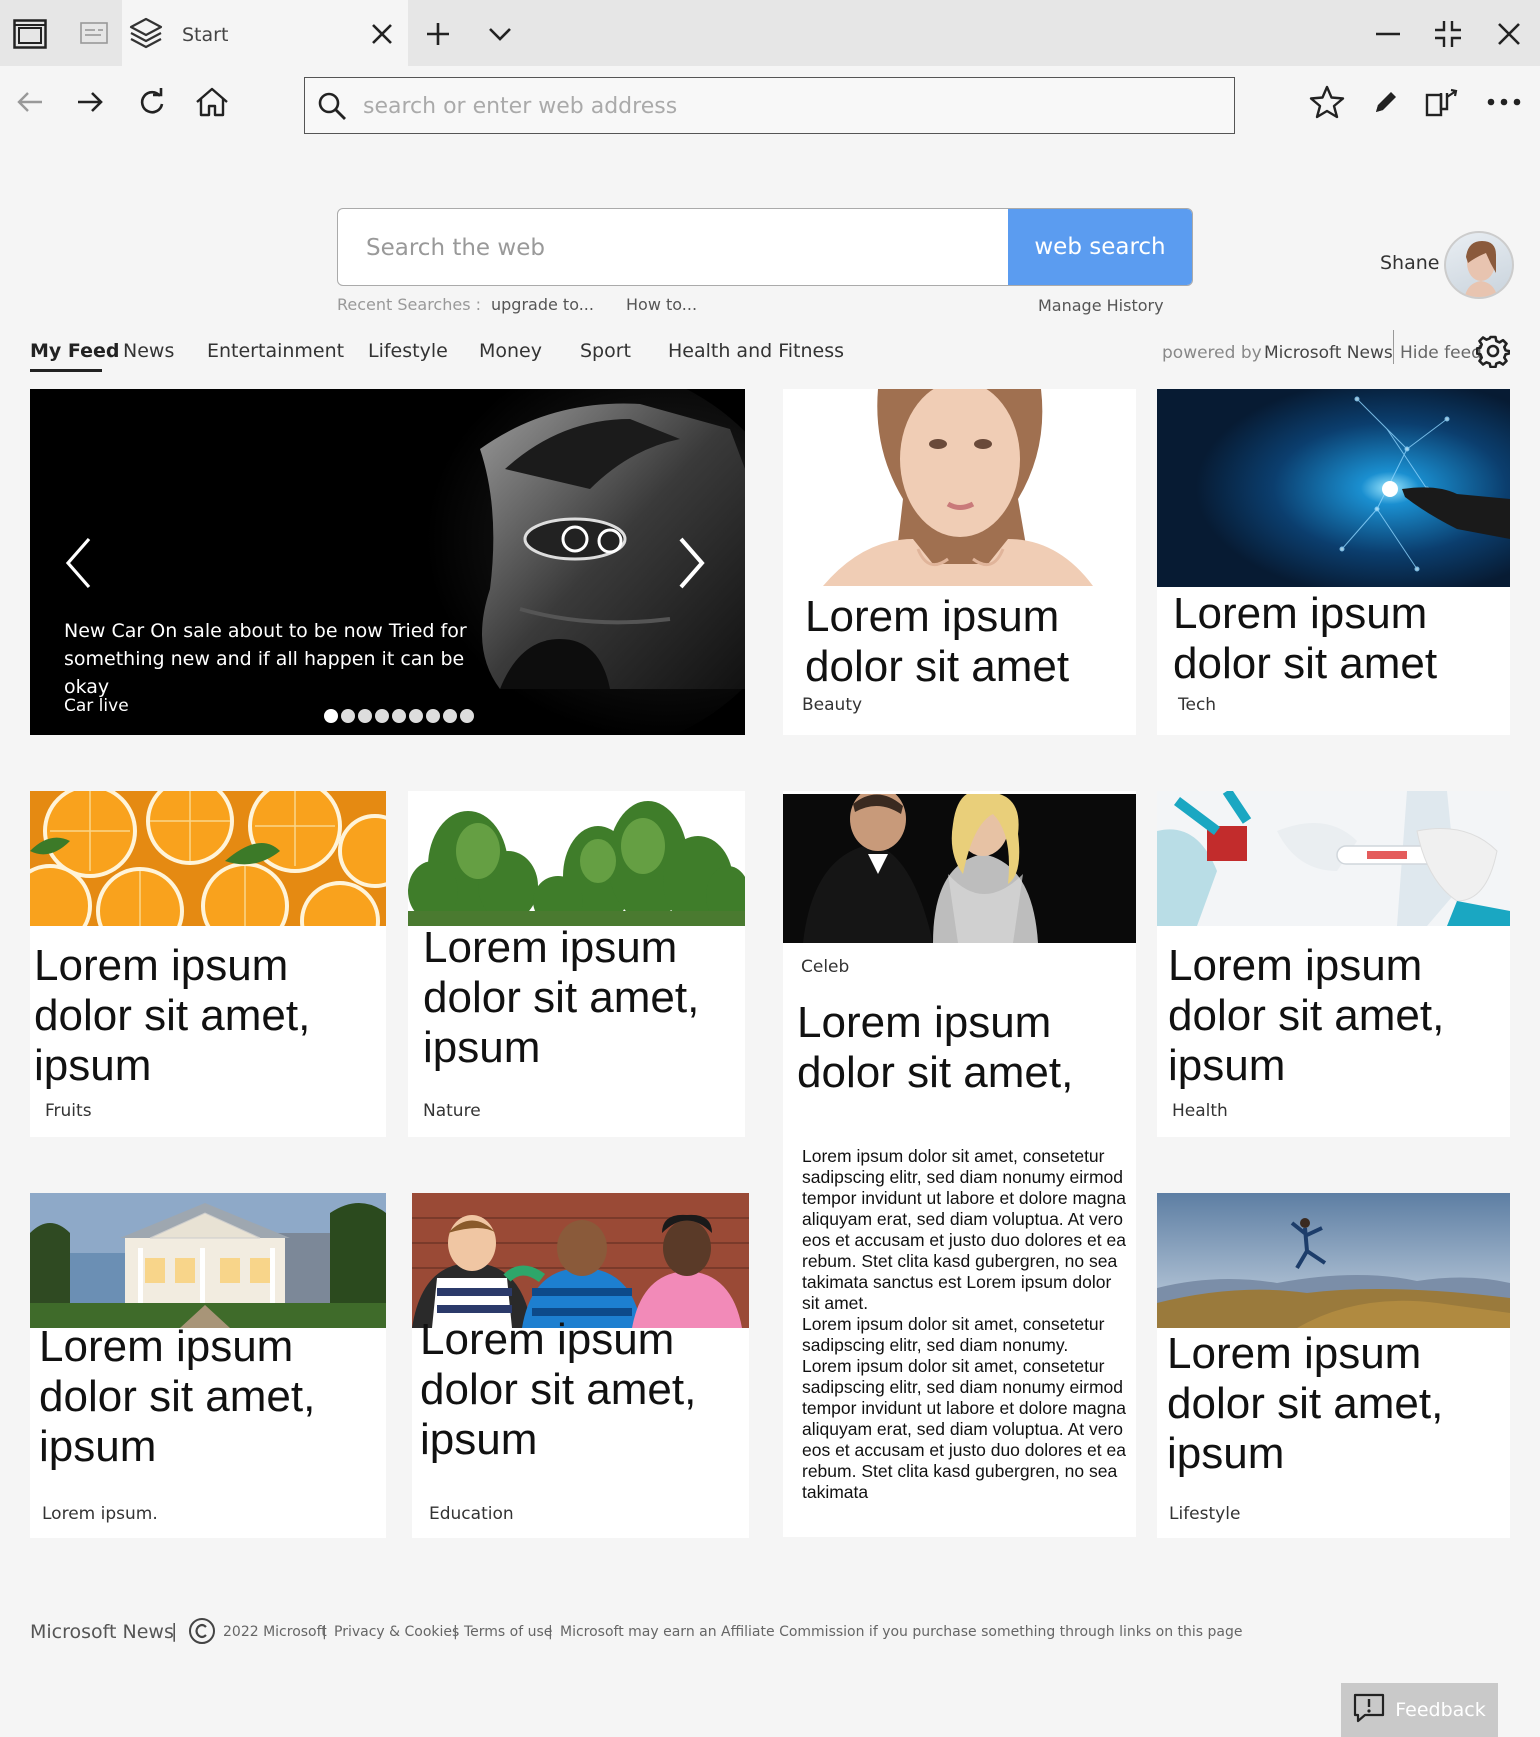  What do you see at coordinates (408, 351) in the screenshot?
I see `tab-lifestyle: Lifestyle` at bounding box center [408, 351].